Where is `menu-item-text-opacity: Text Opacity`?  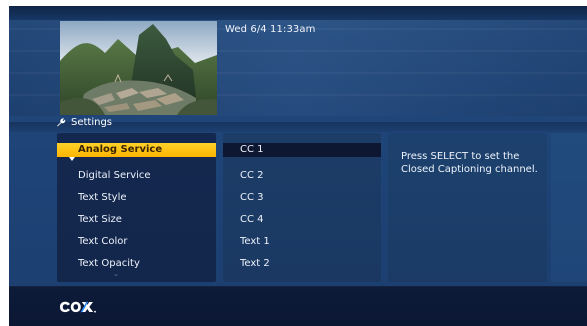 menu-item-text-opacity: Text Opacity is located at coordinates (136, 264).